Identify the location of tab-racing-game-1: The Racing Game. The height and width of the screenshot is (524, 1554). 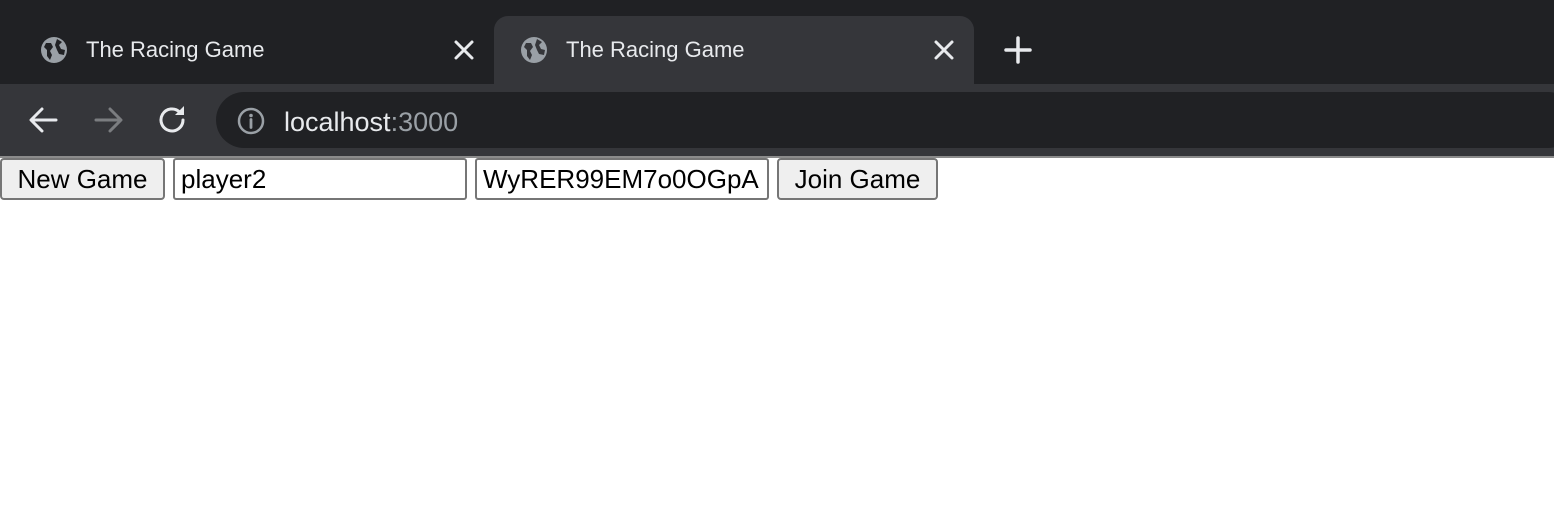
(254, 50).